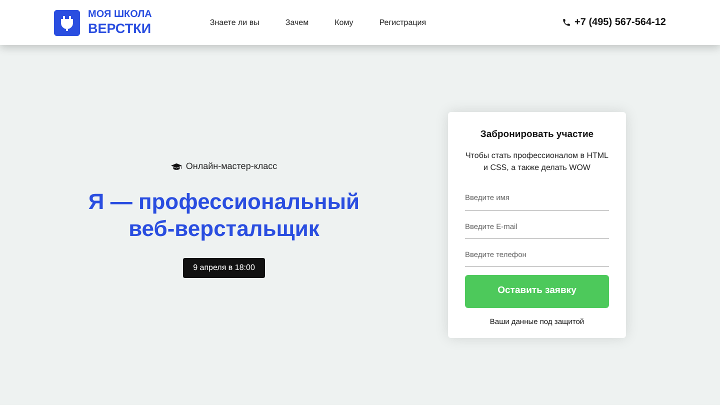 This screenshot has height=416, width=720. Describe the element at coordinates (235, 22) in the screenshot. I see `nav-link: Знаете ли вы` at that location.